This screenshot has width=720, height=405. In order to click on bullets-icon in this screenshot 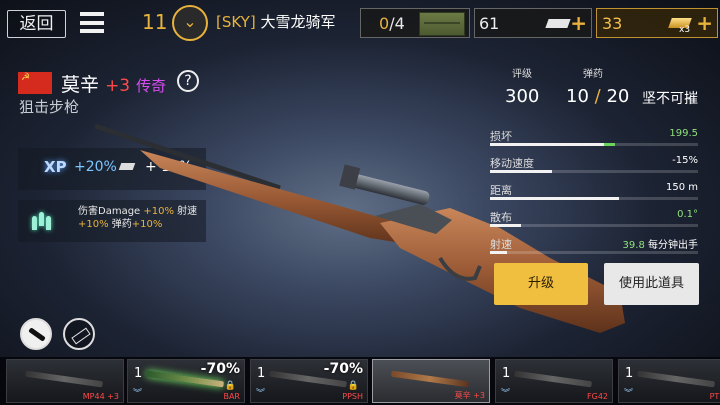, I will do `click(43, 222)`.